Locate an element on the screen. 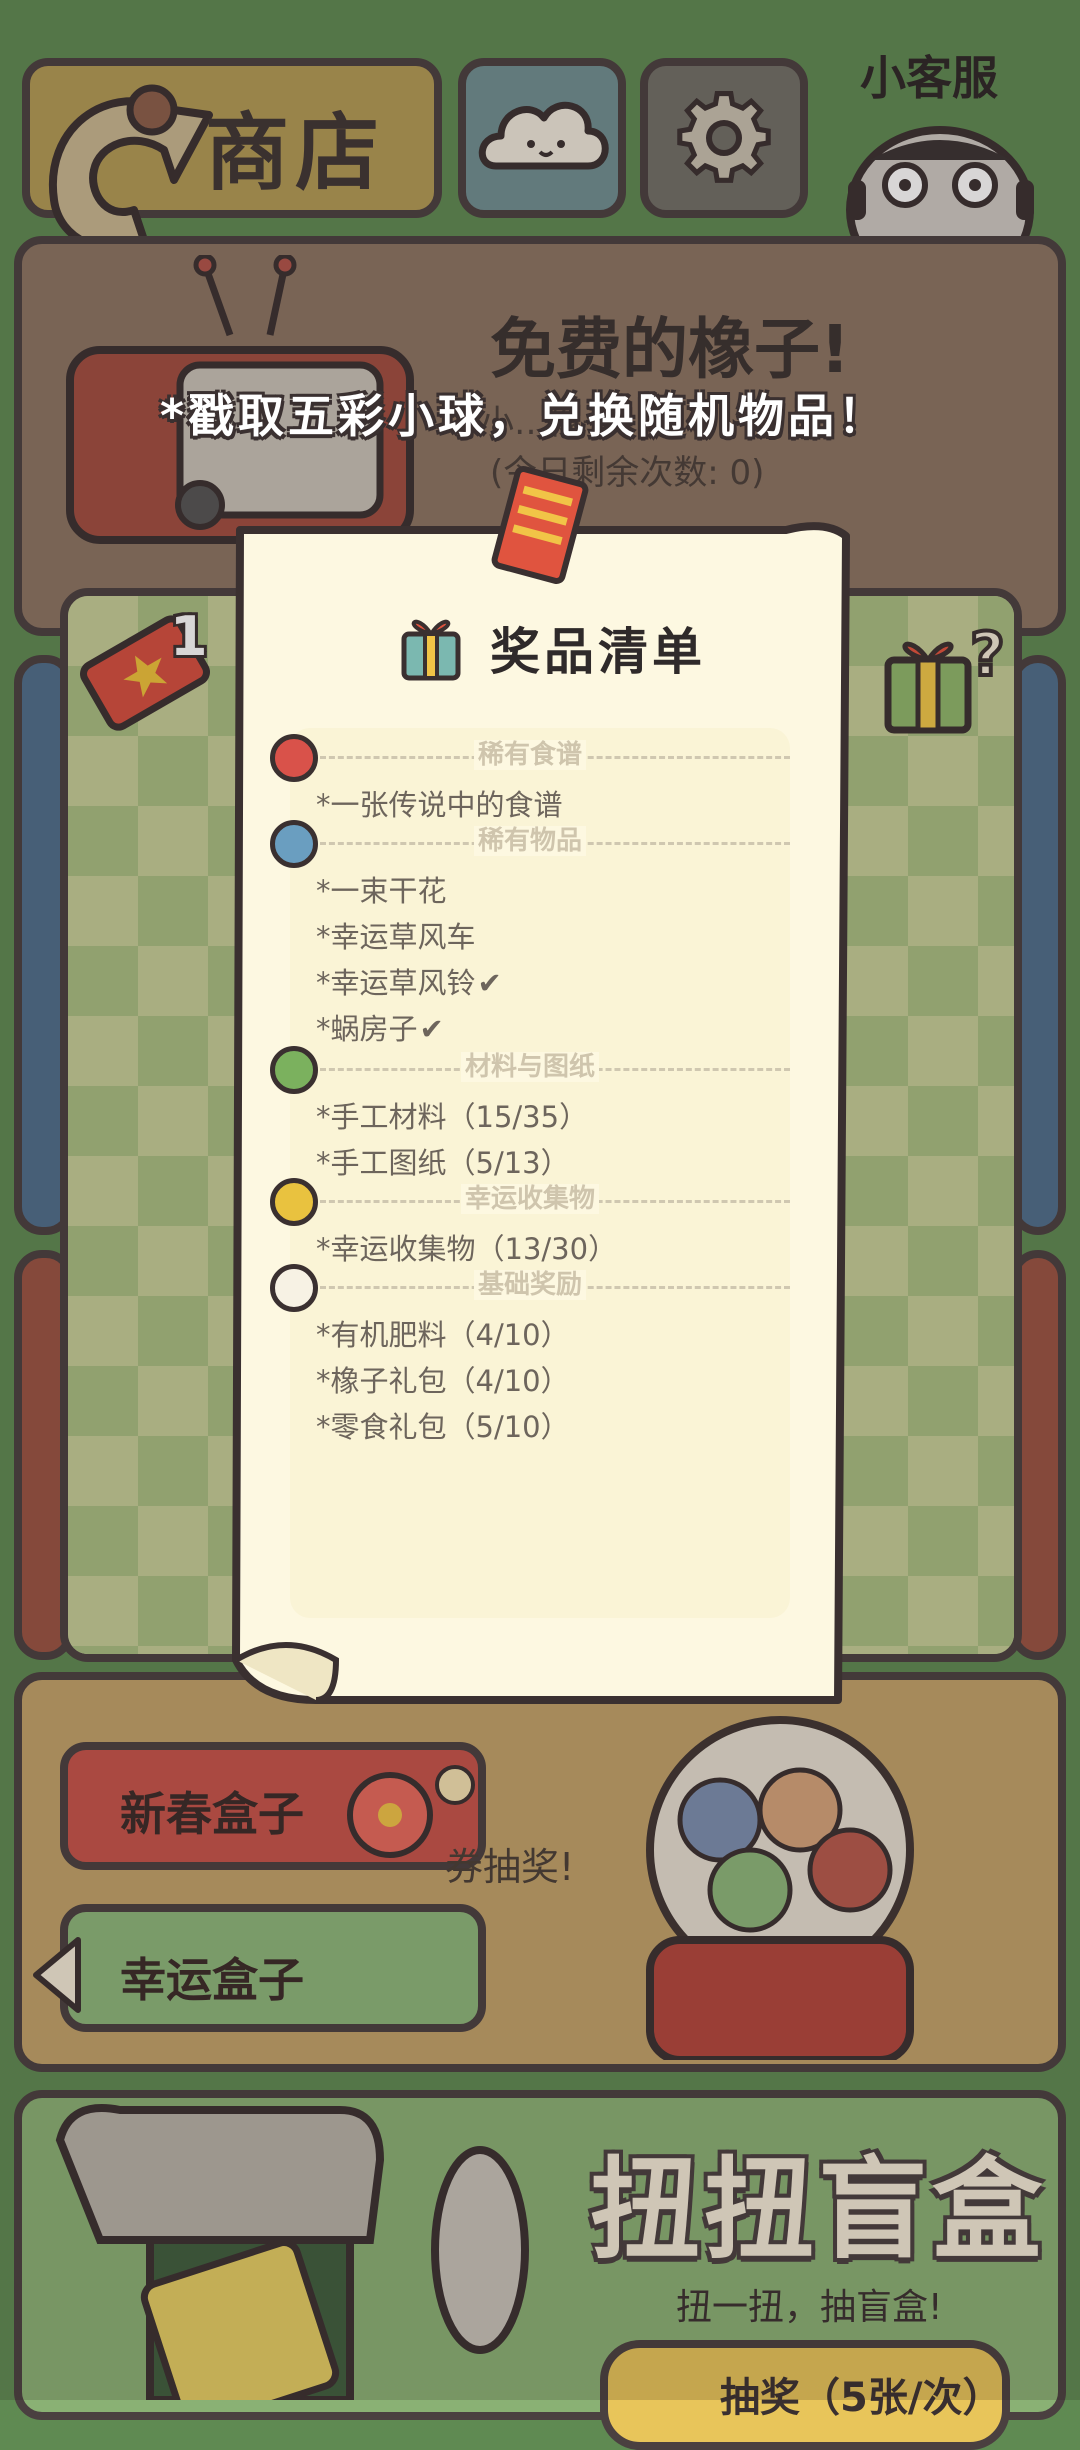 This screenshot has width=1080, height=2450. prize-section-header: 幸运收集物 is located at coordinates (530, 1202).